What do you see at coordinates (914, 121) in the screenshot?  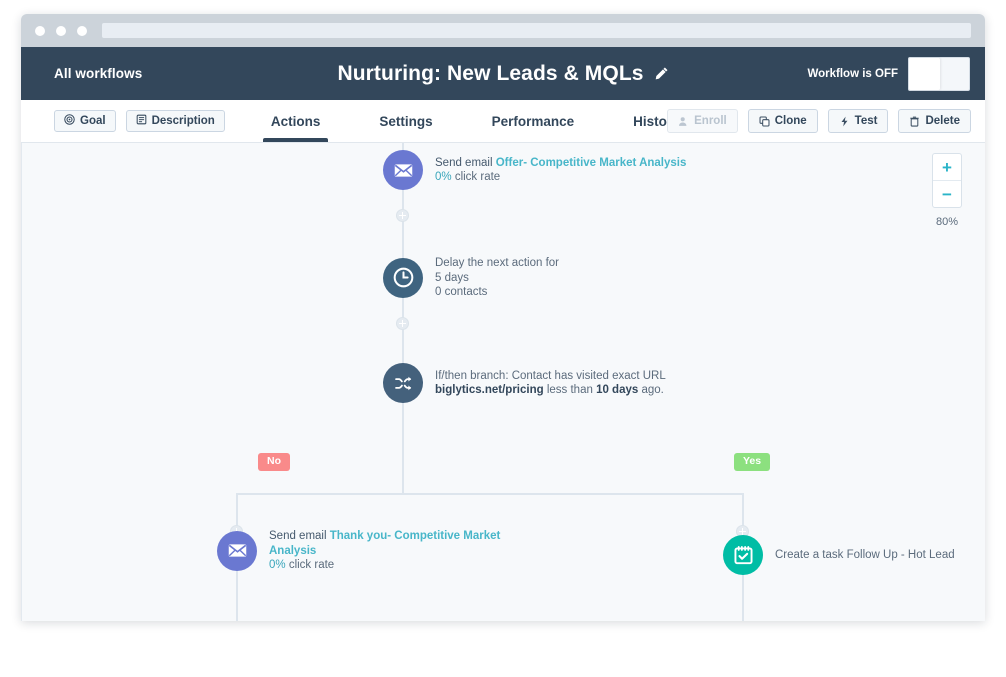 I see `trash-icon` at bounding box center [914, 121].